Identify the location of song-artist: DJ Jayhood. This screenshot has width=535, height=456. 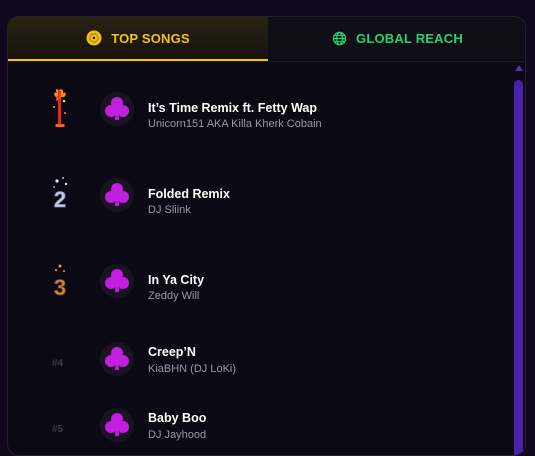
(177, 435).